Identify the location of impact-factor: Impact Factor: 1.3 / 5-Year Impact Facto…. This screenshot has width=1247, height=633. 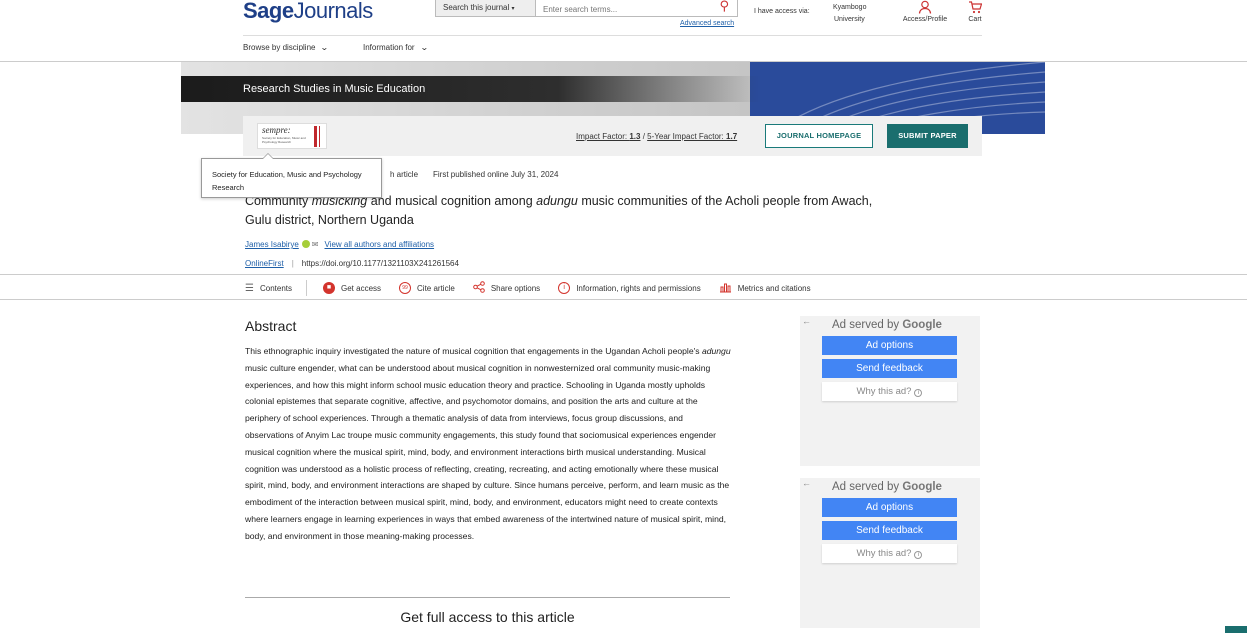
(656, 136).